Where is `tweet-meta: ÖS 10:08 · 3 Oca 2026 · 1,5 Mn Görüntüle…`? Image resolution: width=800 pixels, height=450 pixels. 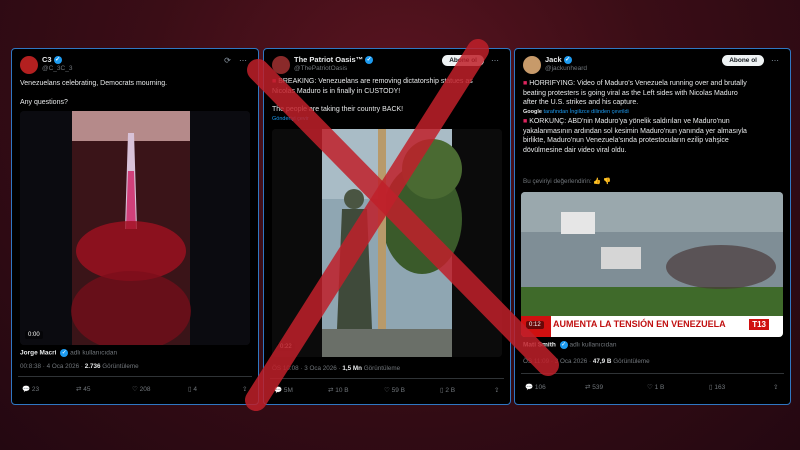
tweet-meta: ÖS 10:08 · 3 Oca 2026 · 1,5 Mn Görüntüle… is located at coordinates (336, 368).